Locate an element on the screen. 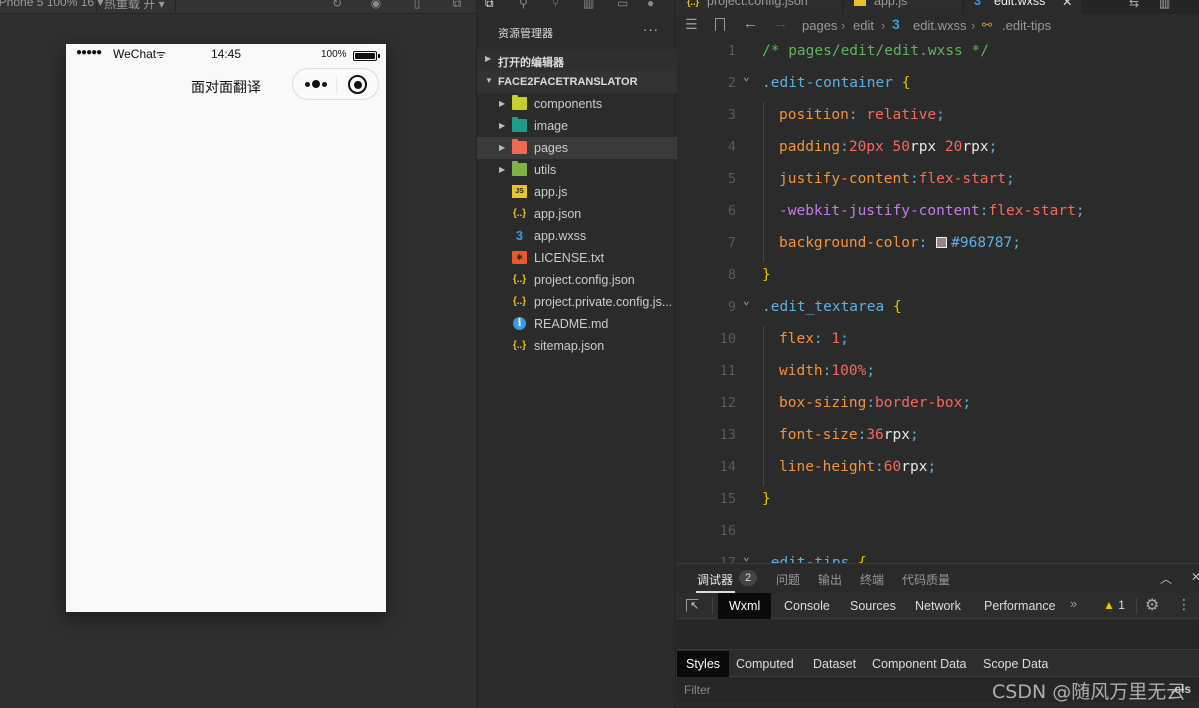 Image resolution: width=1199 pixels, height=708 pixels. code-token: } is located at coordinates (766, 499).